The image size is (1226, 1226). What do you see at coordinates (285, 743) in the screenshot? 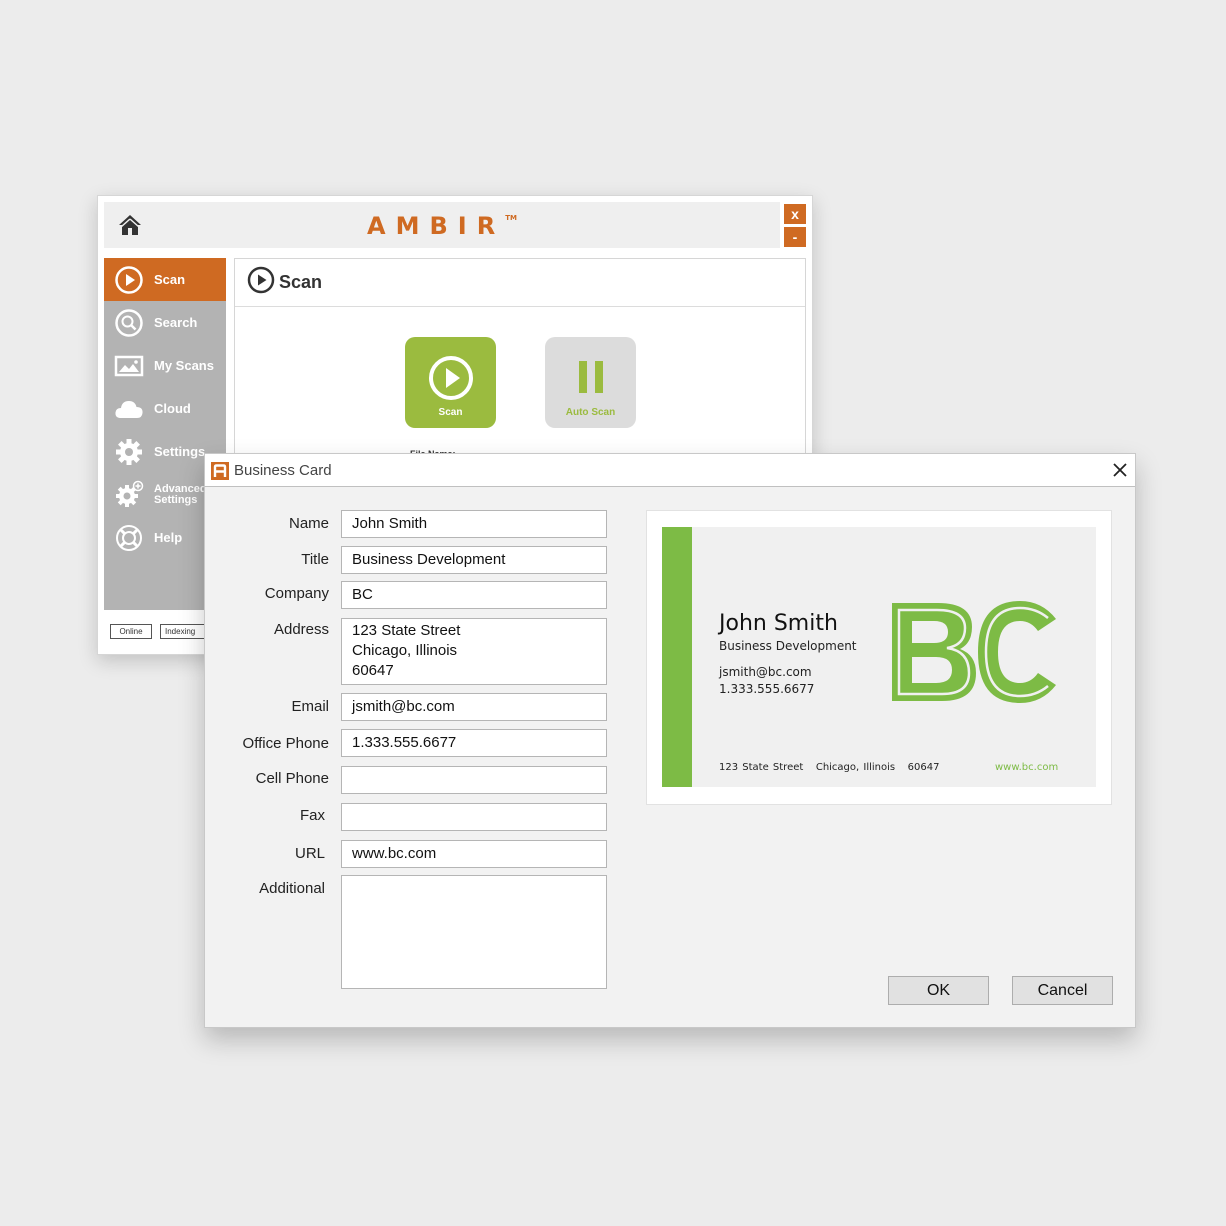
I see `office-phone-label: Office Phone` at bounding box center [285, 743].